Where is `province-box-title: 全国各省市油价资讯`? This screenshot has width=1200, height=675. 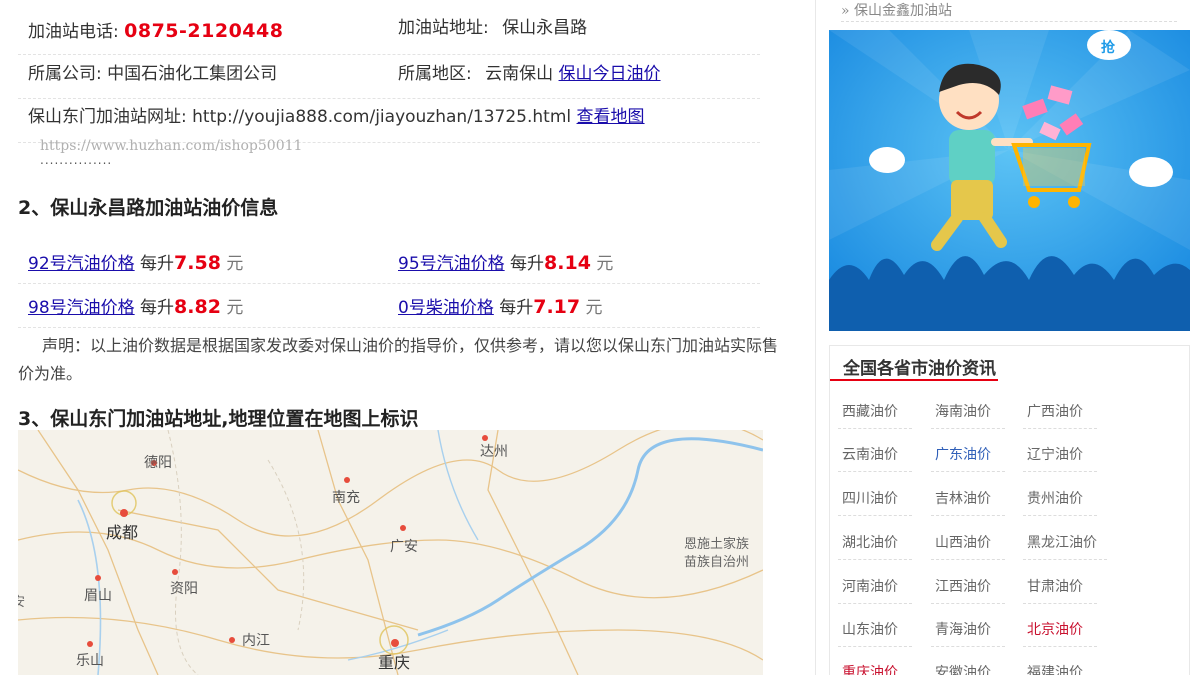 province-box-title: 全国各省市油价资讯 is located at coordinates (919, 369).